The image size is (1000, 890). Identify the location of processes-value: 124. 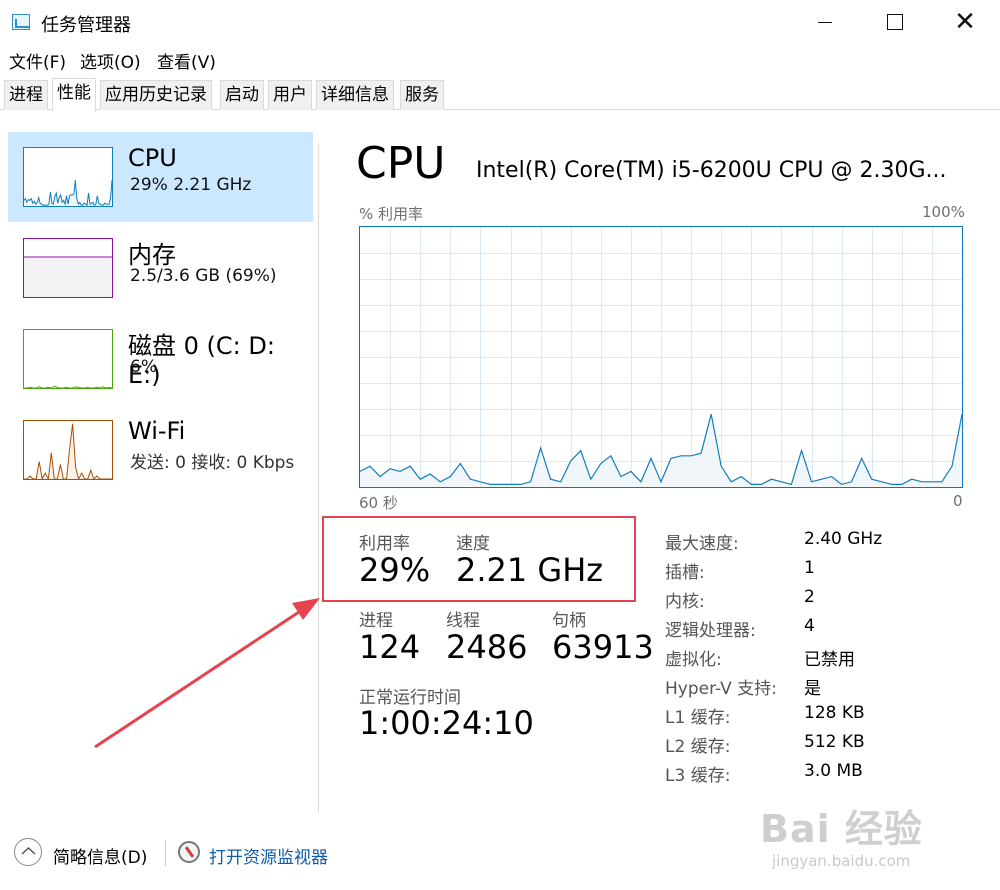
(390, 647).